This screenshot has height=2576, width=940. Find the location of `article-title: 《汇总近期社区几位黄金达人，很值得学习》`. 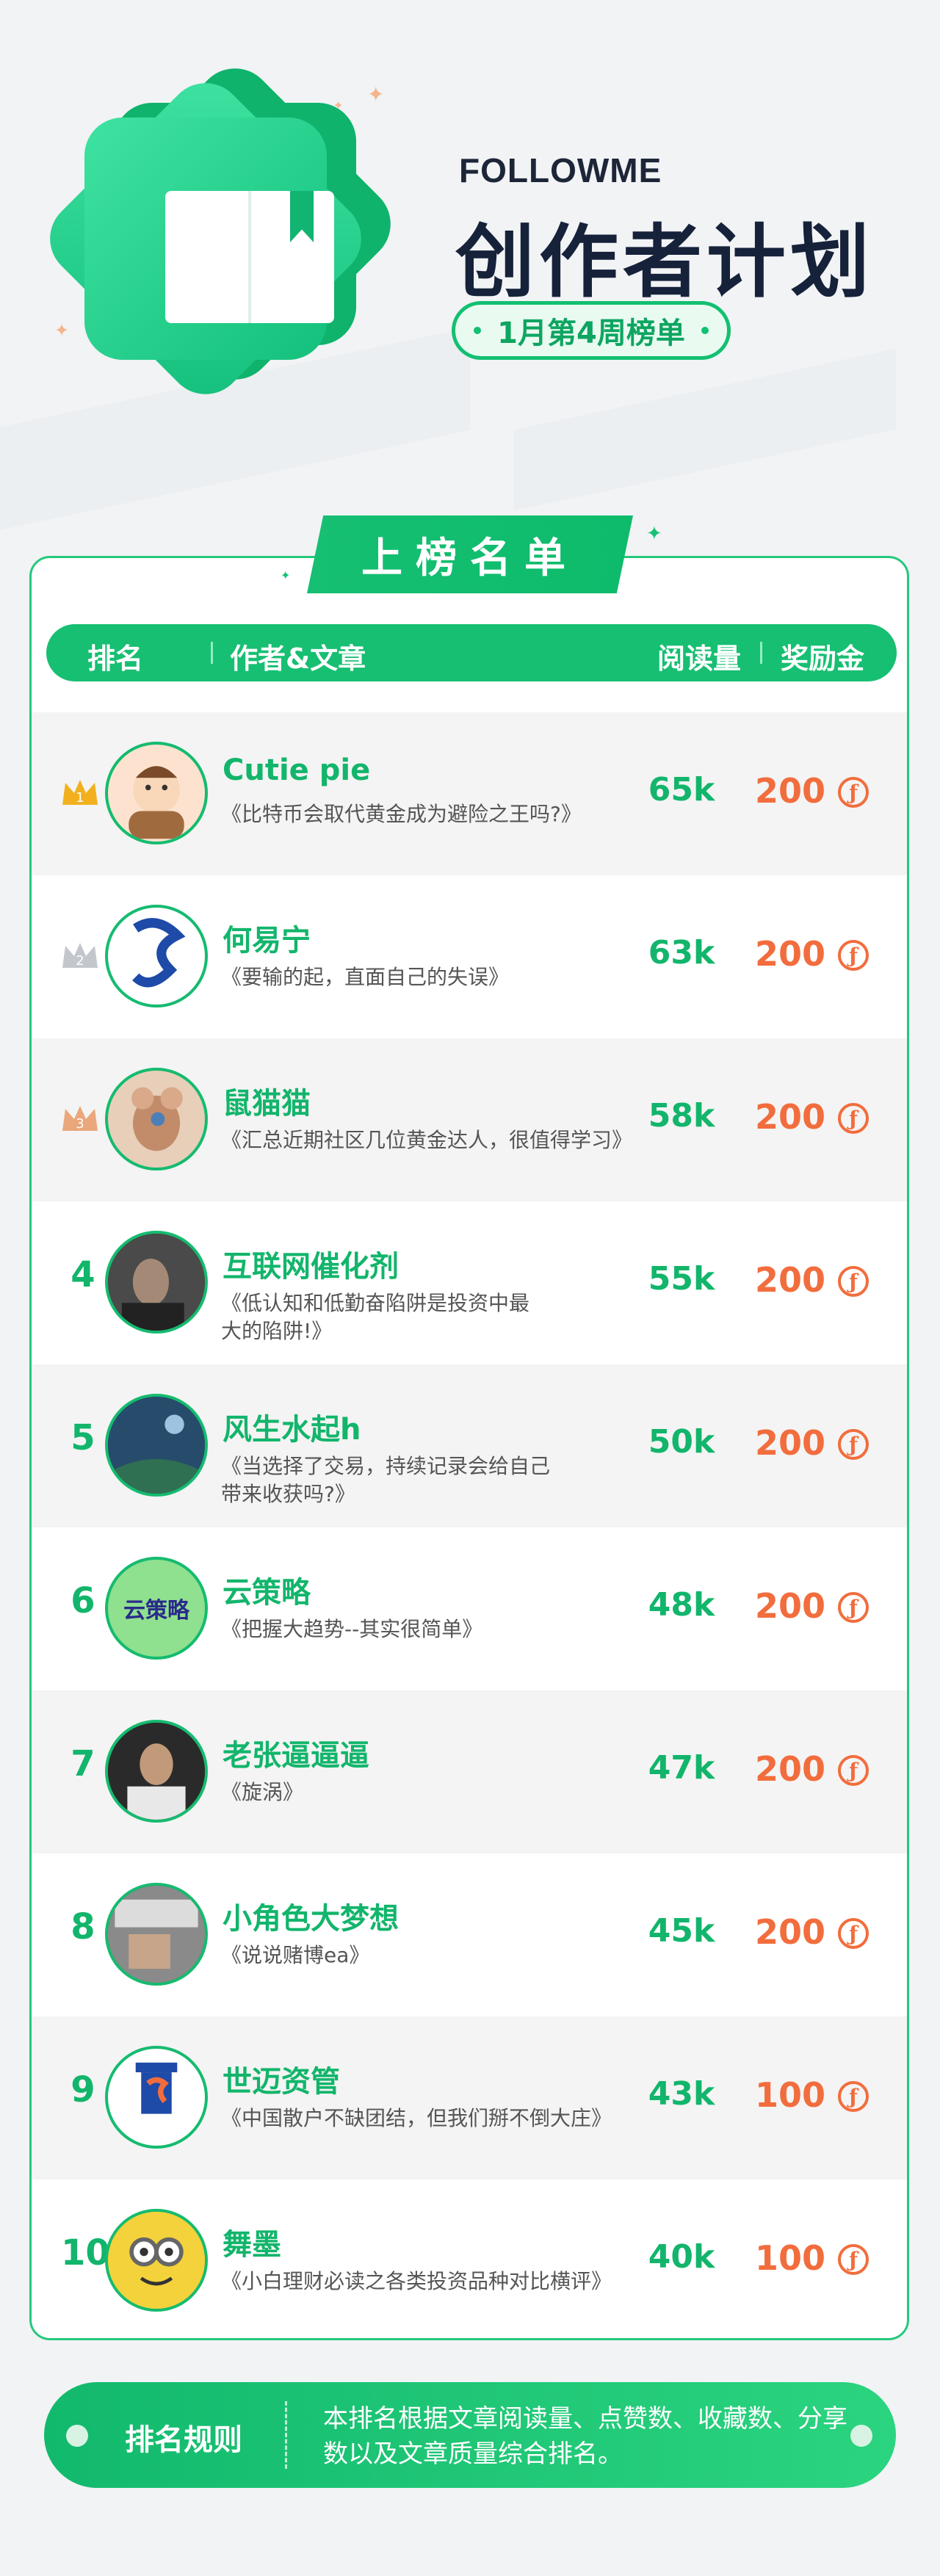

article-title: 《汇总近期社区几位黄金达人，很值得学习》 is located at coordinates (441, 1140).